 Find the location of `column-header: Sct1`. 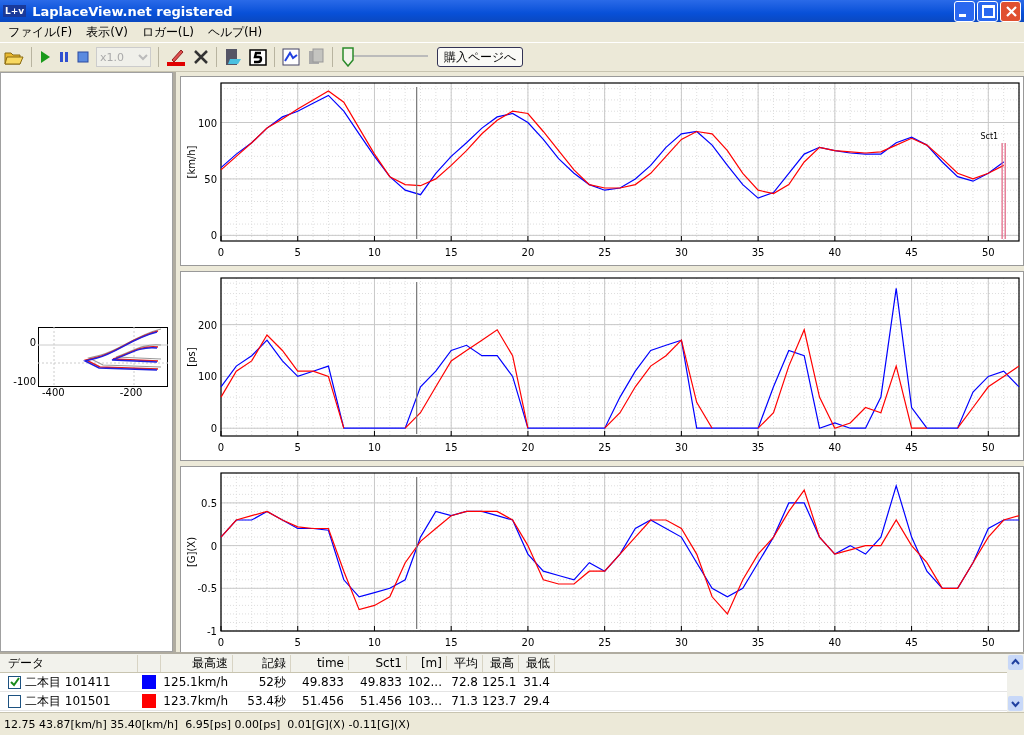

column-header: Sct1 is located at coordinates (378, 663).